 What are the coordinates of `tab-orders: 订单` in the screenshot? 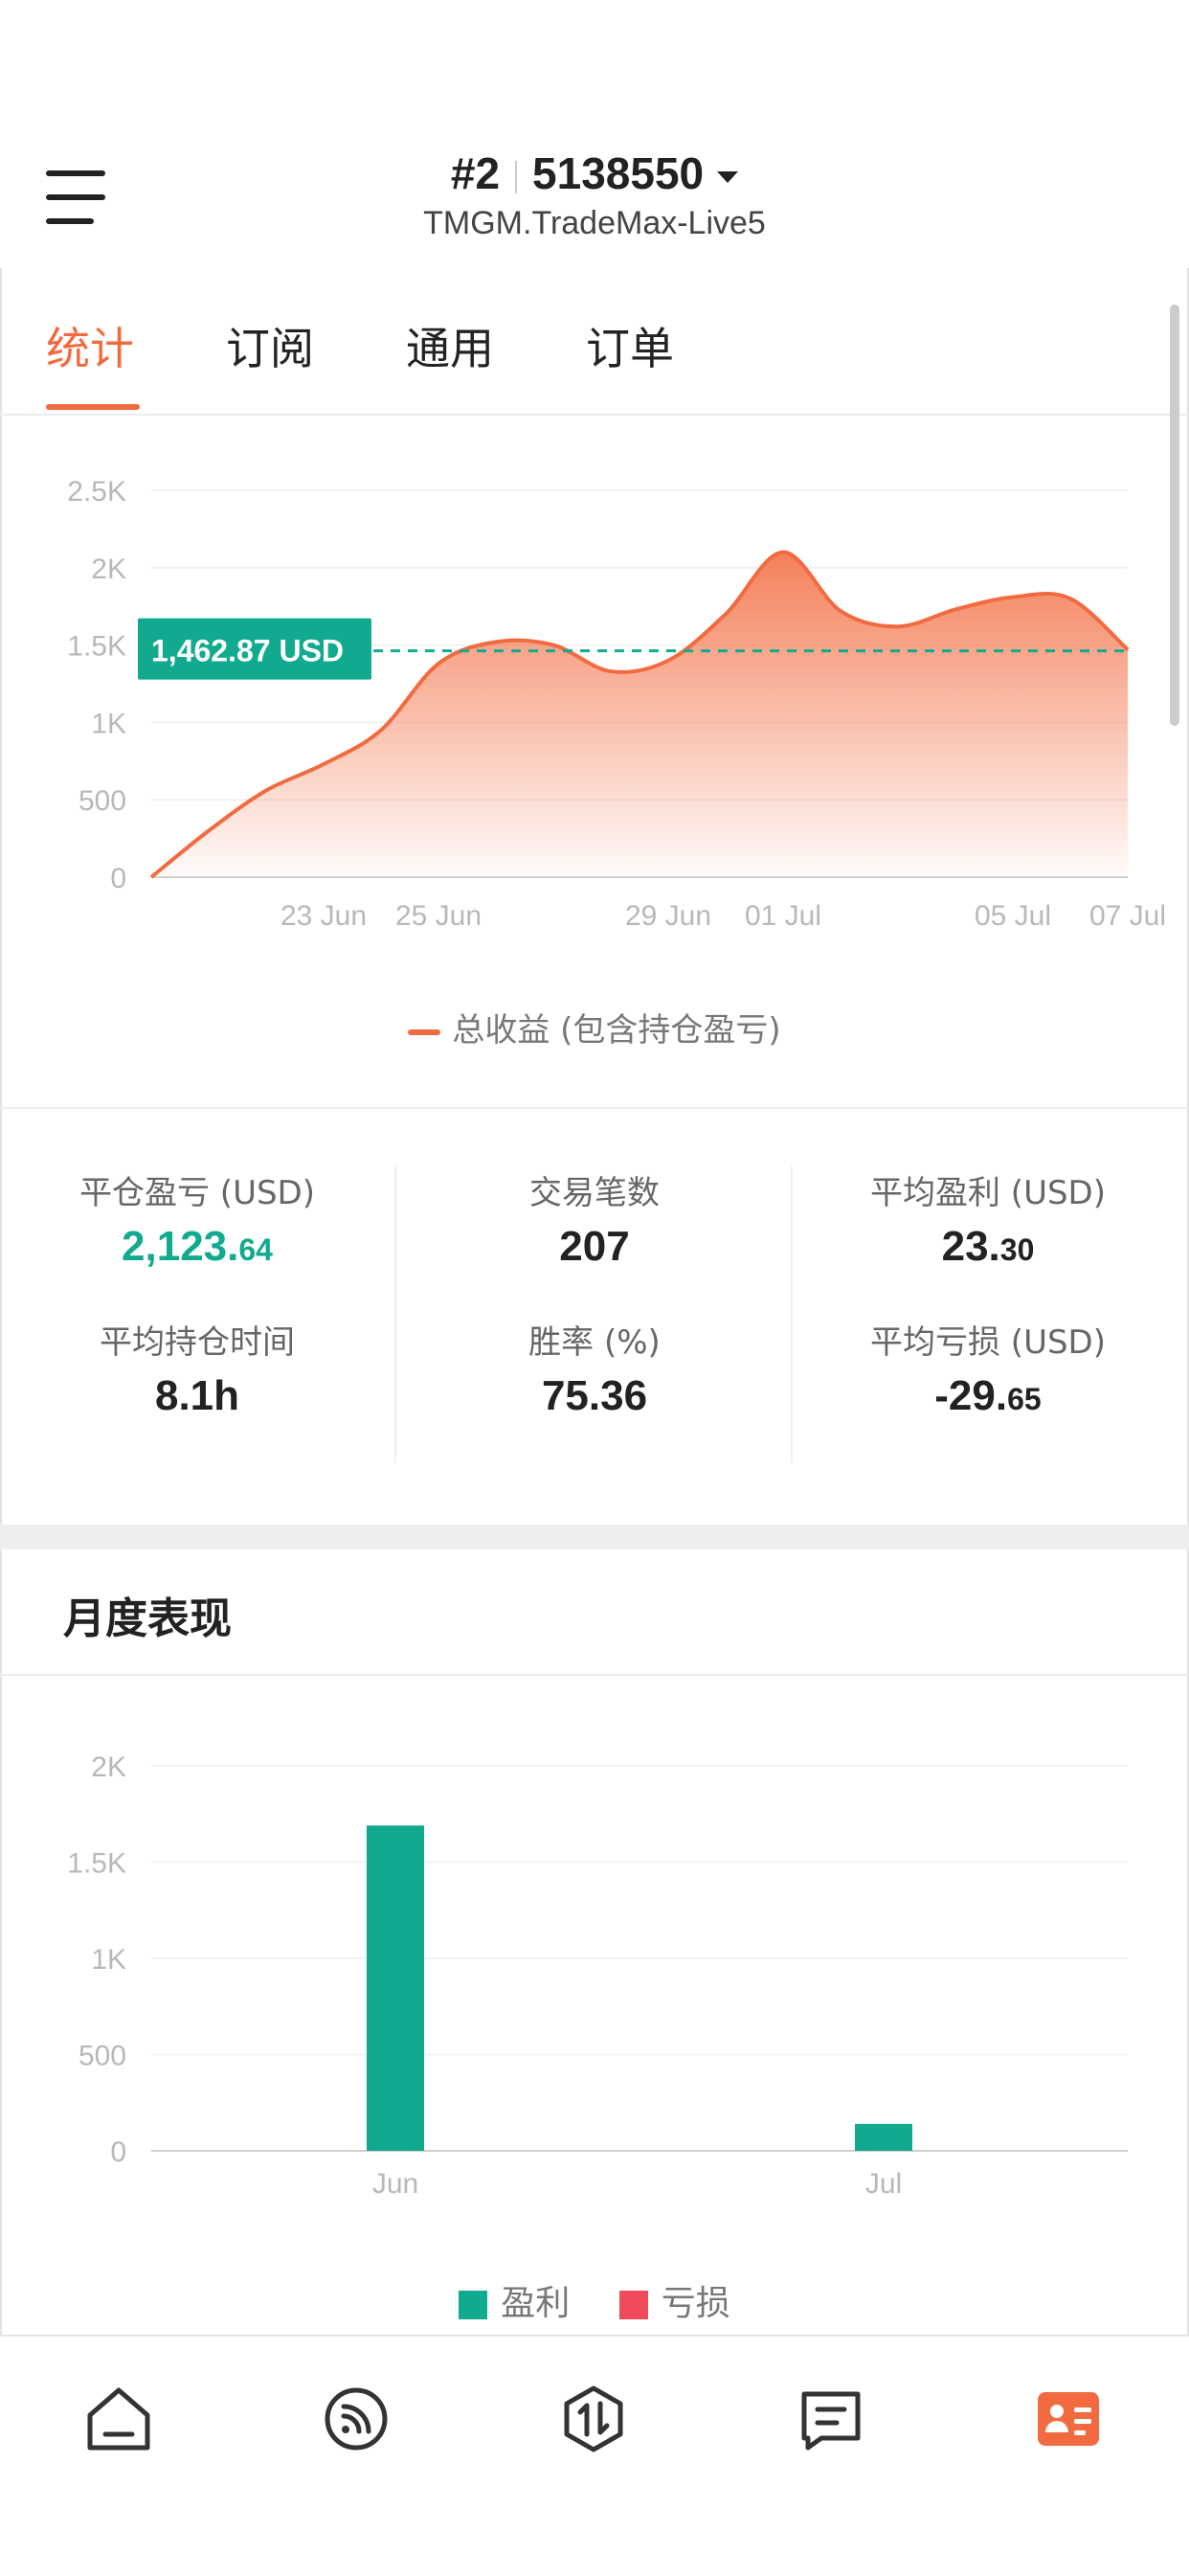 It's located at (630, 345).